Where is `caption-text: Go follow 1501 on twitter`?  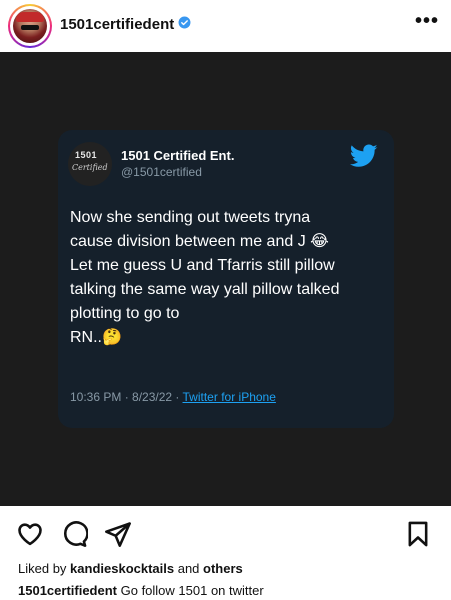
caption-text: Go follow 1501 on twitter is located at coordinates (190, 590).